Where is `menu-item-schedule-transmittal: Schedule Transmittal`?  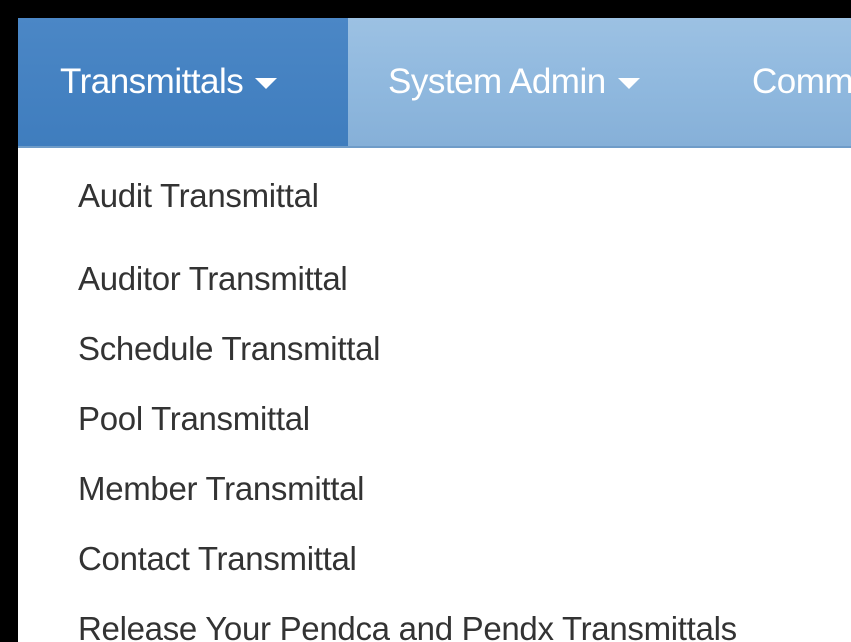 menu-item-schedule-transmittal: Schedule Transmittal is located at coordinates (434, 349).